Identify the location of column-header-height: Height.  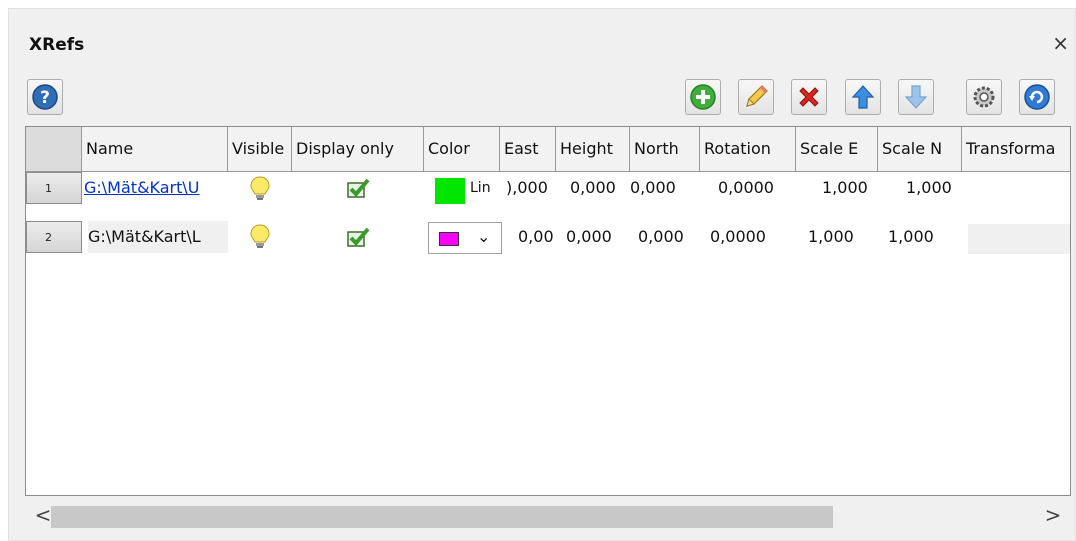
(593, 149).